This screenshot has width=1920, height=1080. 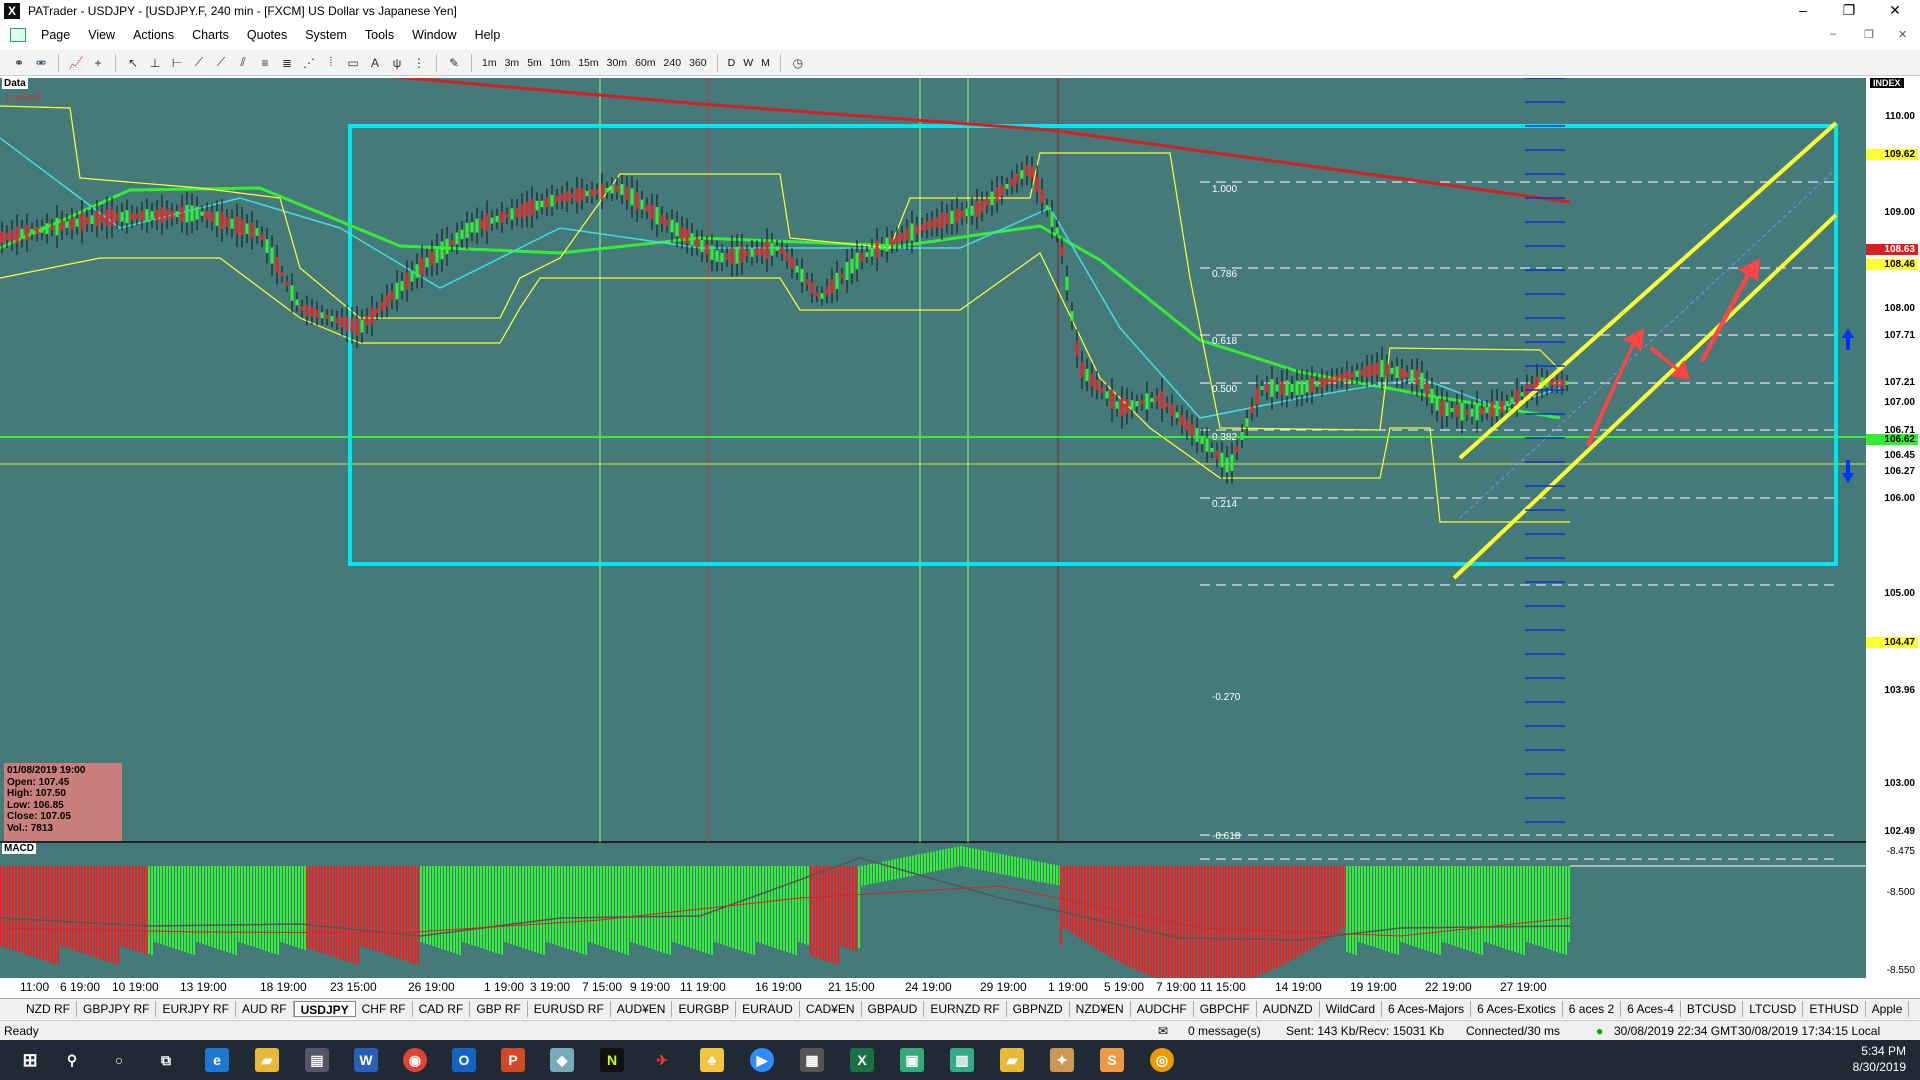 I want to click on fib-time-icon: ⦙, so click(x=331, y=63).